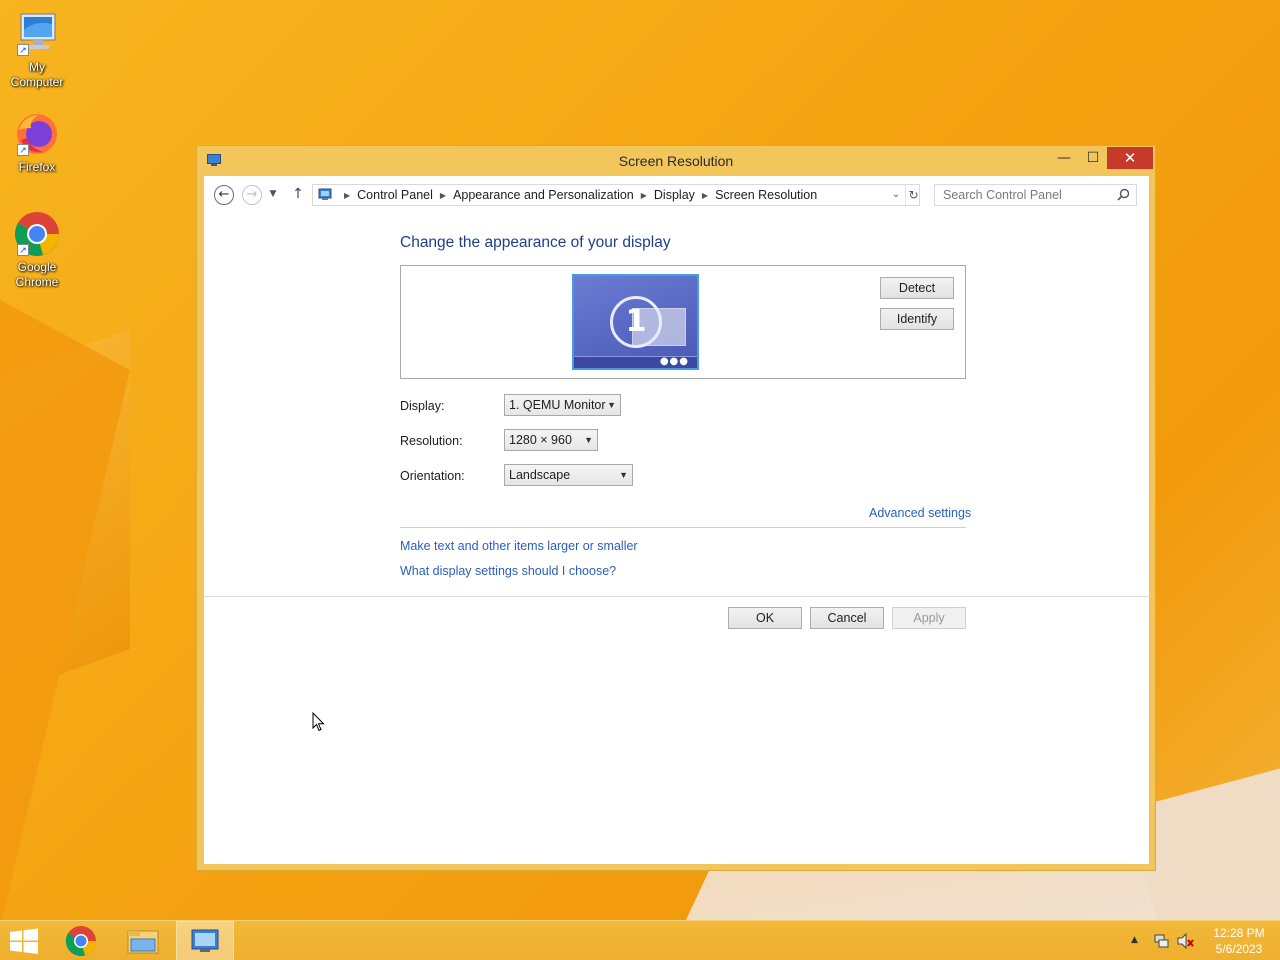 The image size is (1280, 960). Describe the element at coordinates (1123, 194) in the screenshot. I see `search-icon` at that location.